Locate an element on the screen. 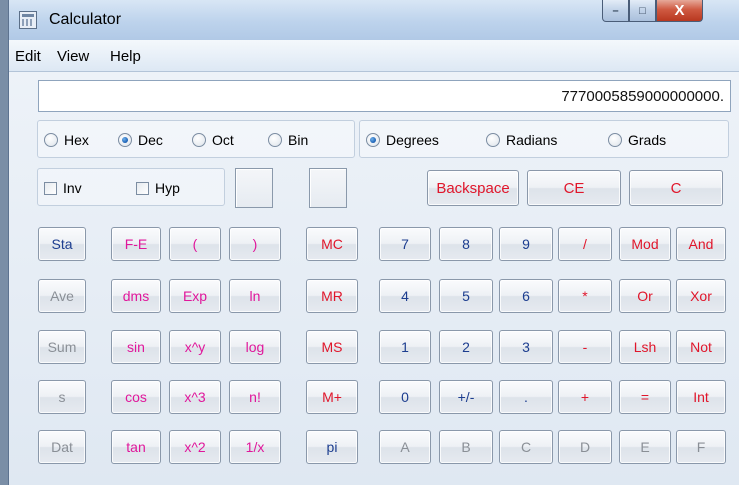 The width and height of the screenshot is (739, 485). window-controls: – □ X is located at coordinates (652, 12).